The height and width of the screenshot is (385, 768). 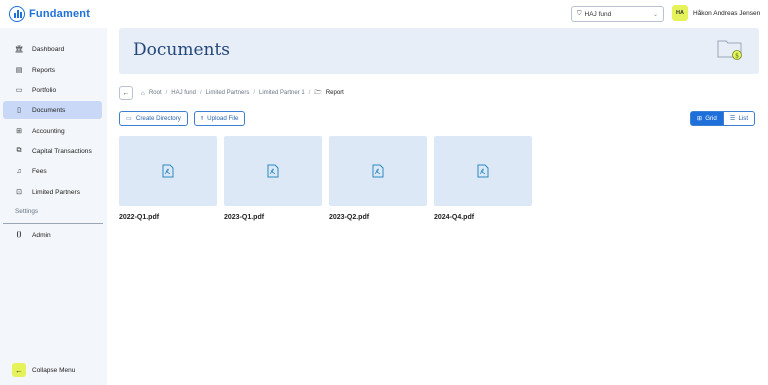 I want to click on breadcrumb-item-fund: HAJ fund, so click(x=183, y=93).